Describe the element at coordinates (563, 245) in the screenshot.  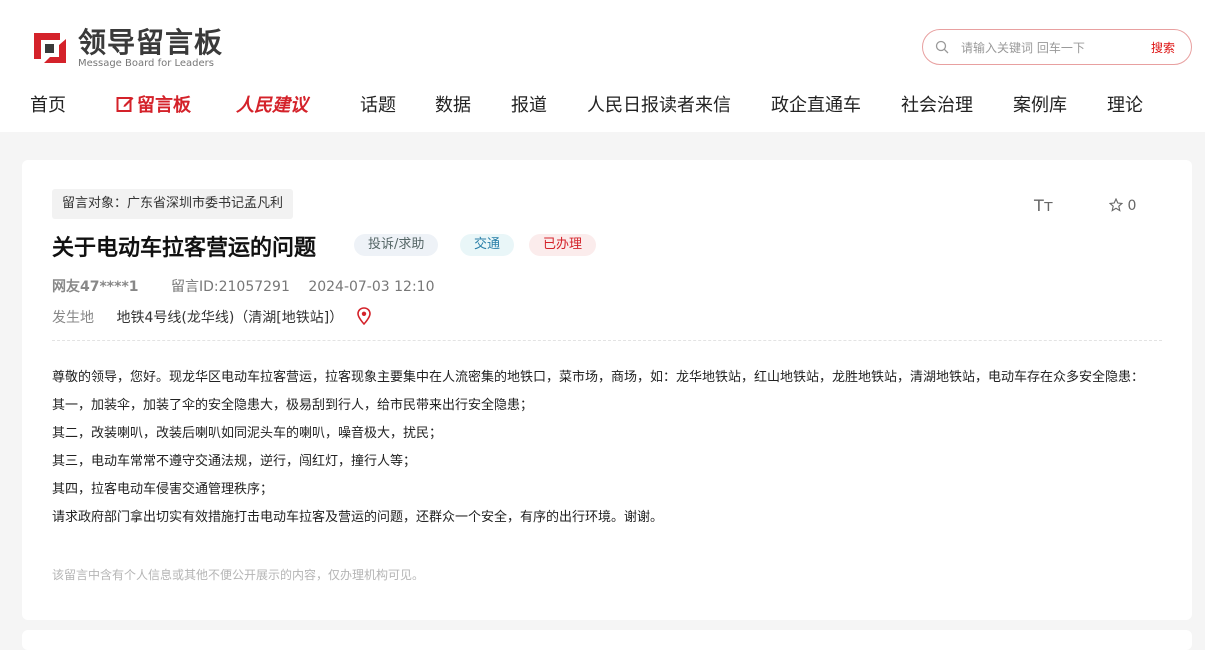
I see `status-badge: 已办理` at that location.